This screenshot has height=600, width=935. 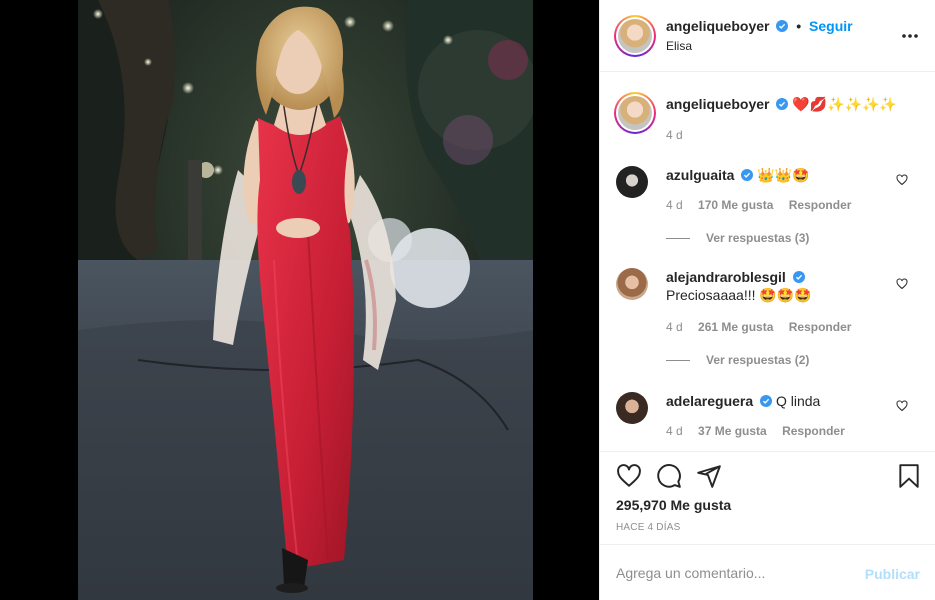 I want to click on comment-icon, so click(x=669, y=476).